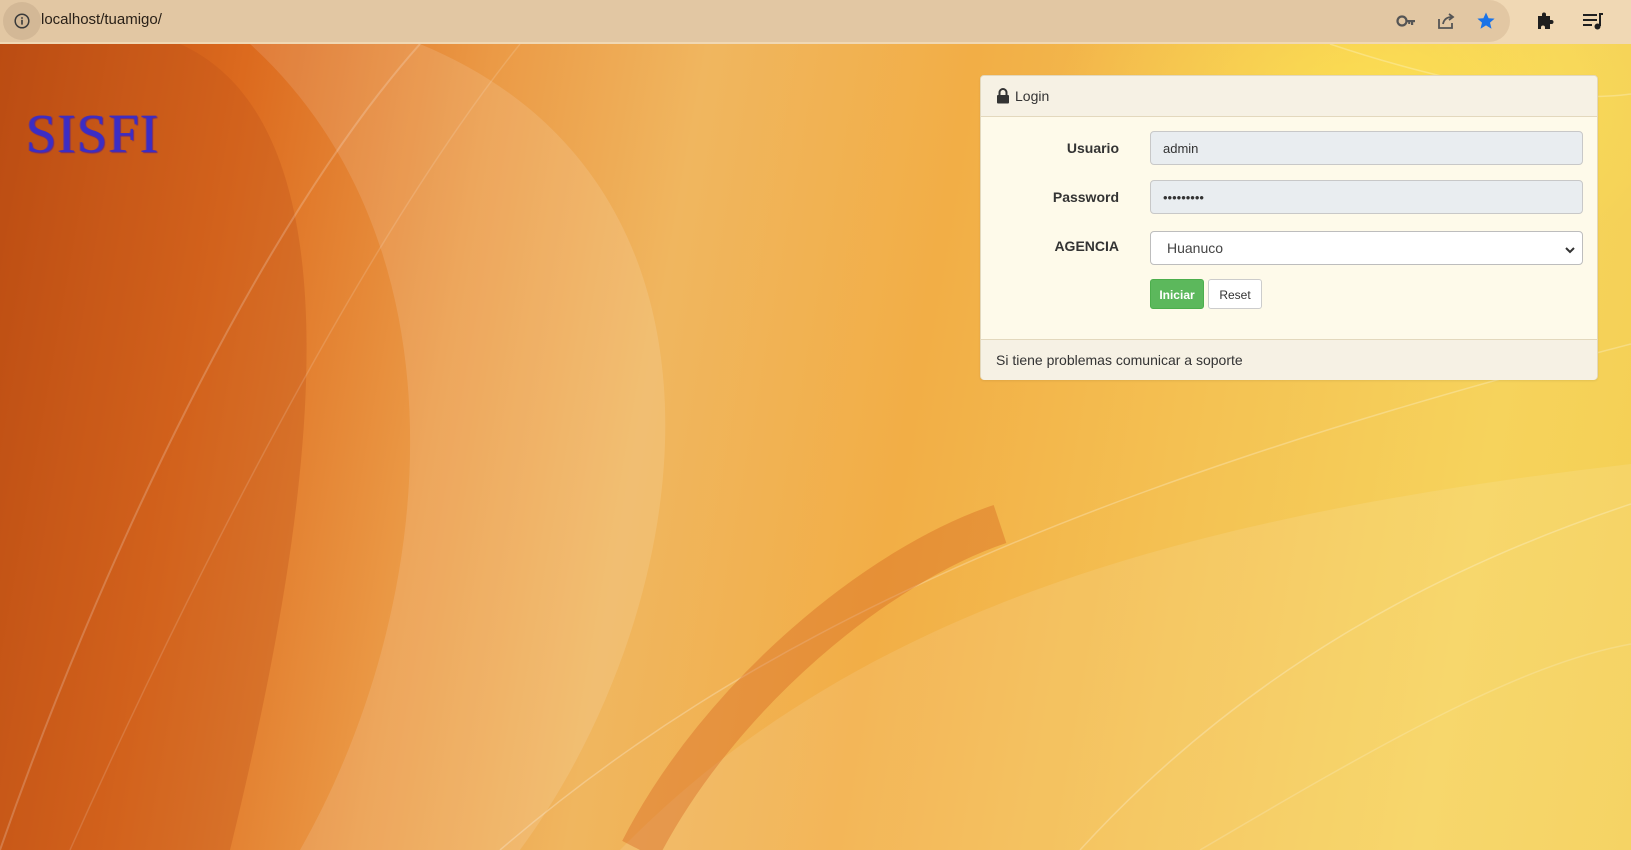 This screenshot has width=1631, height=850. What do you see at coordinates (101, 19) in the screenshot?
I see `url-text: localhost/tuamigo/` at bounding box center [101, 19].